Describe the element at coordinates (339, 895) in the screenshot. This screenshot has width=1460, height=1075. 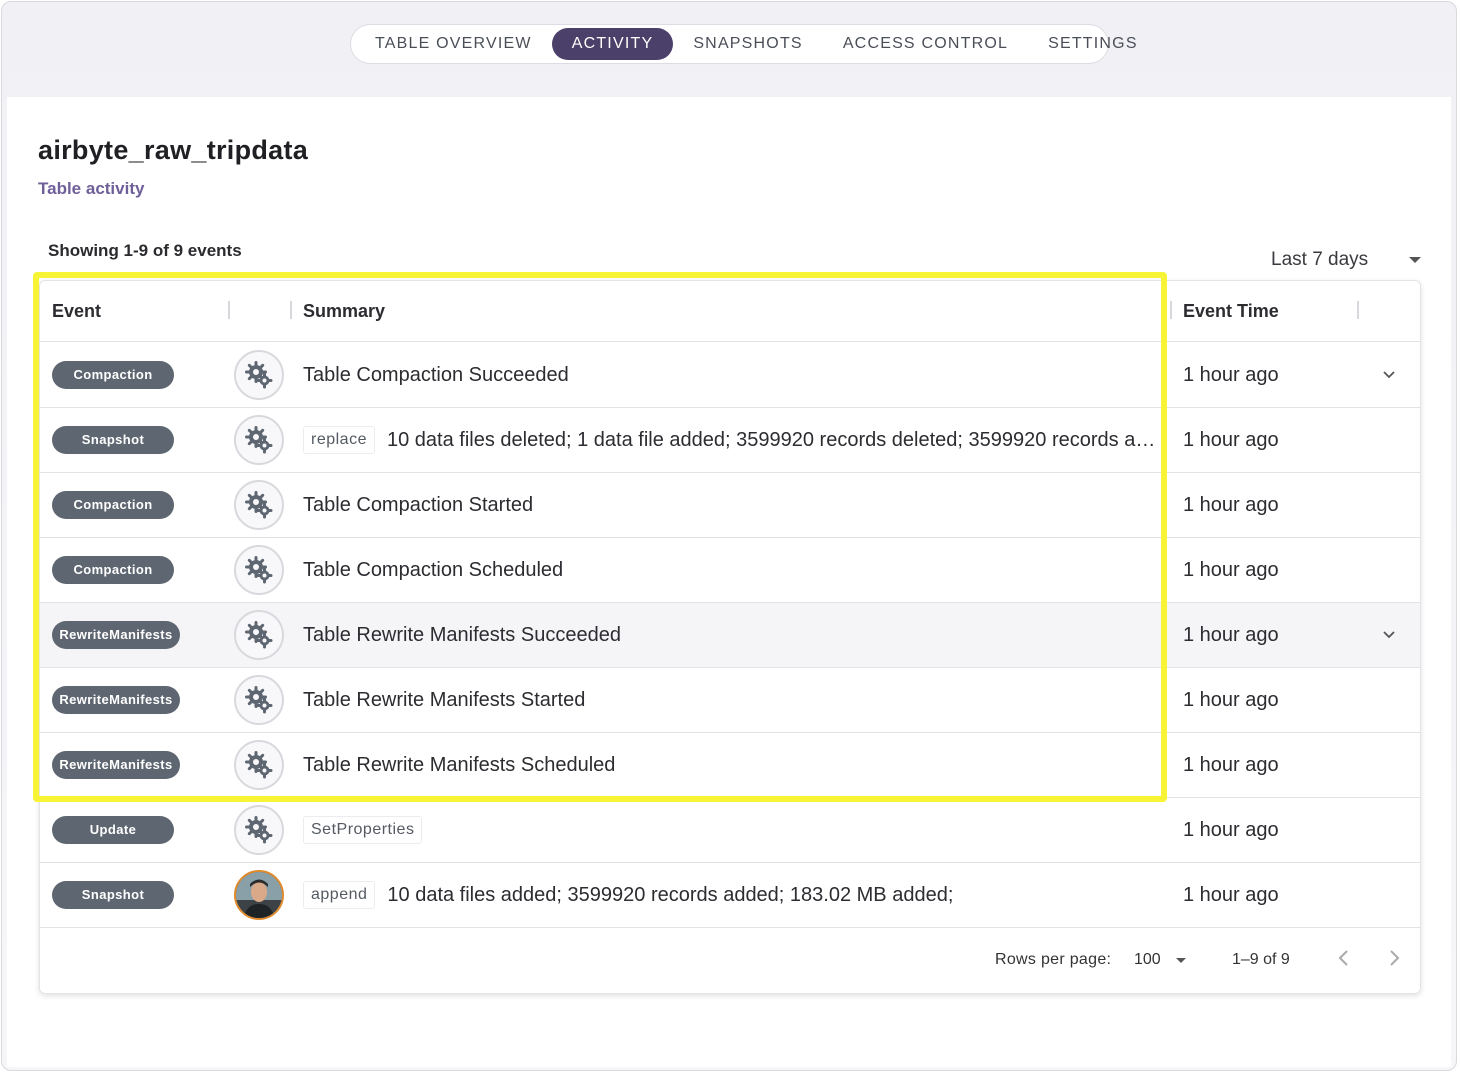
I see `operation-chip: append` at that location.